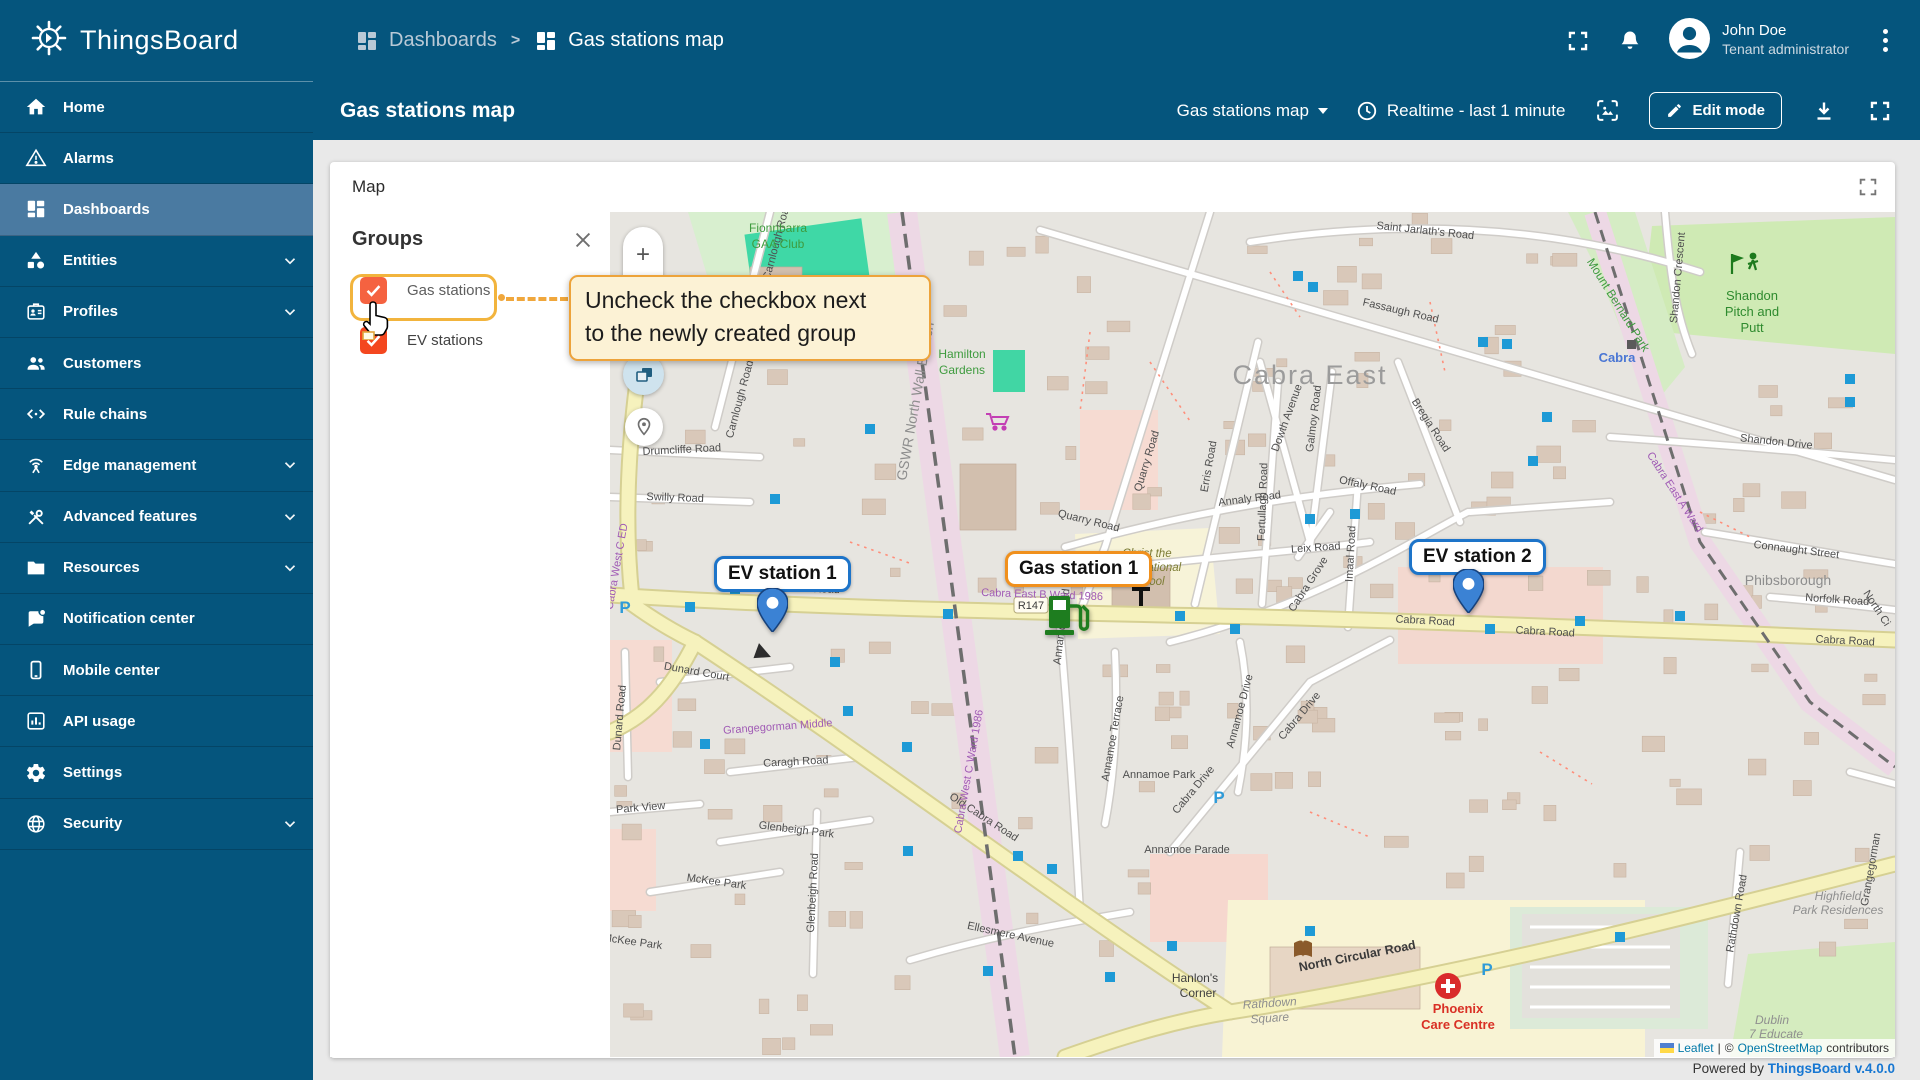  Describe the element at coordinates (1785, 49) in the screenshot. I see `user-role: Tenant administrator` at that location.